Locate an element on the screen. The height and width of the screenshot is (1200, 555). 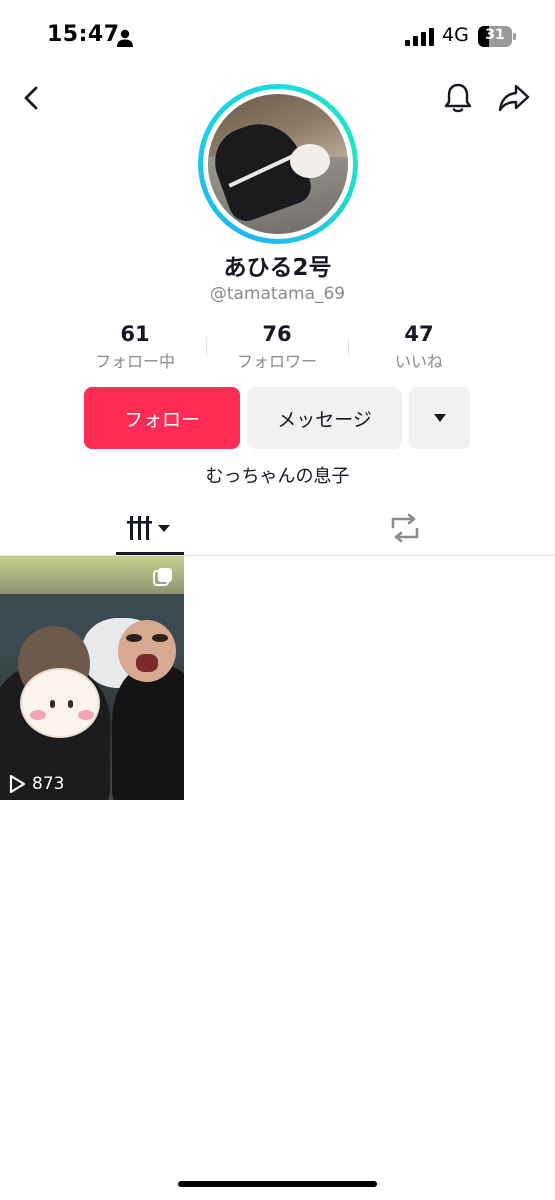
person-icon is located at coordinates (125, 38).